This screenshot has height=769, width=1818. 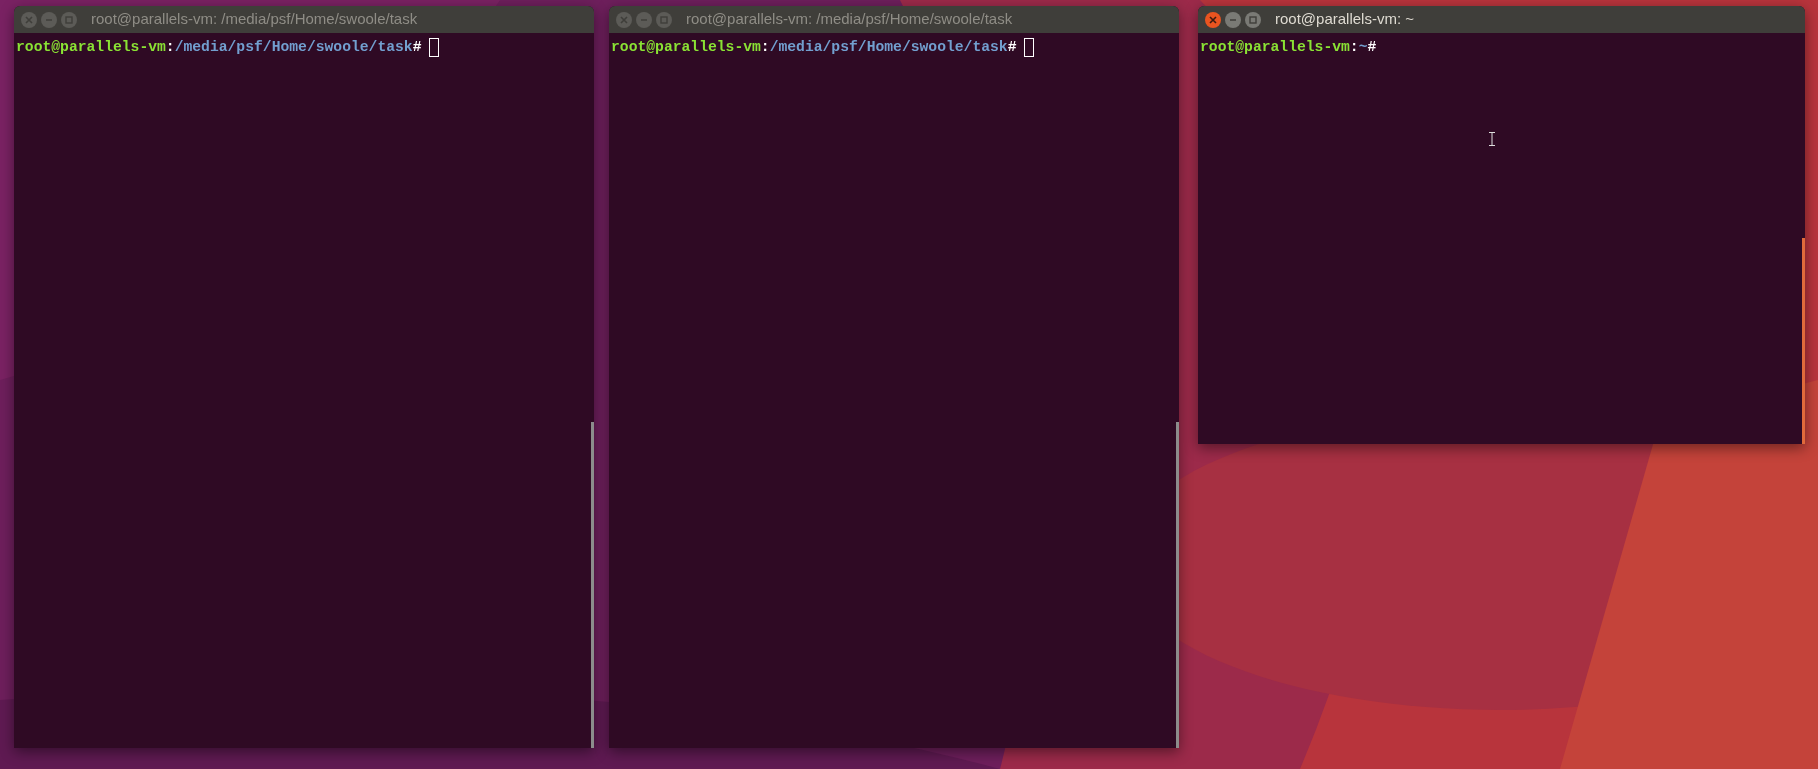 I want to click on mouse-pointer-icon, so click(x=1492, y=139).